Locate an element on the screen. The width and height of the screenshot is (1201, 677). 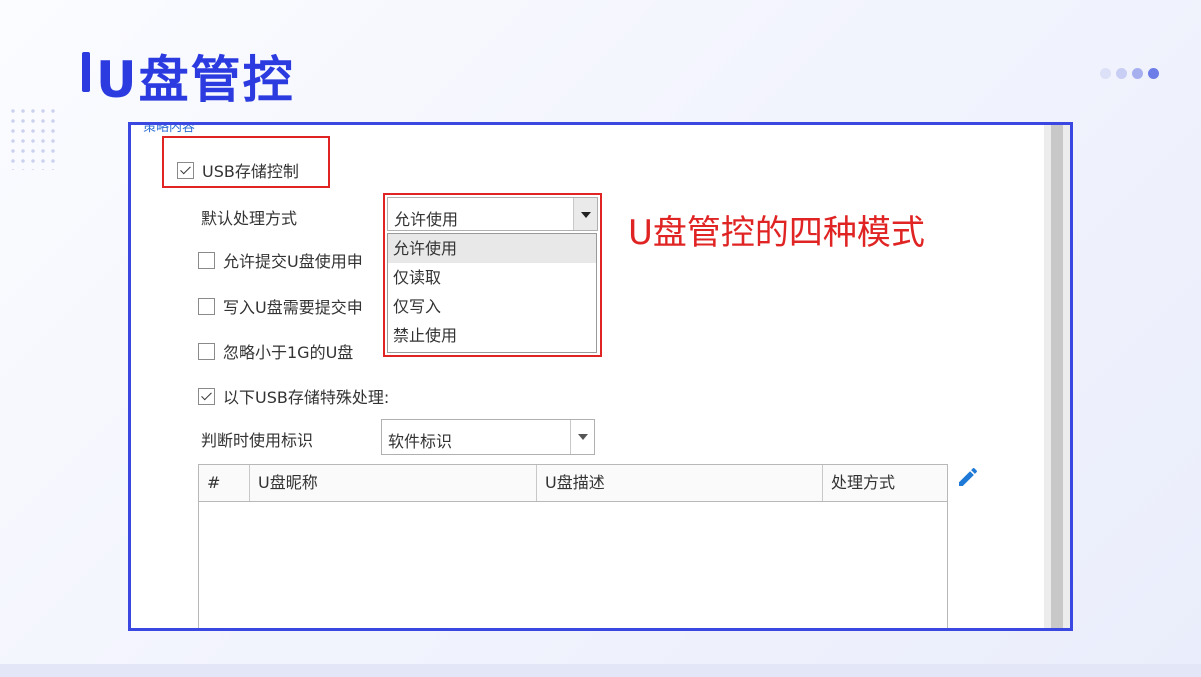
option-write-apply-label: 写入U盘需要提交申 is located at coordinates (293, 307).